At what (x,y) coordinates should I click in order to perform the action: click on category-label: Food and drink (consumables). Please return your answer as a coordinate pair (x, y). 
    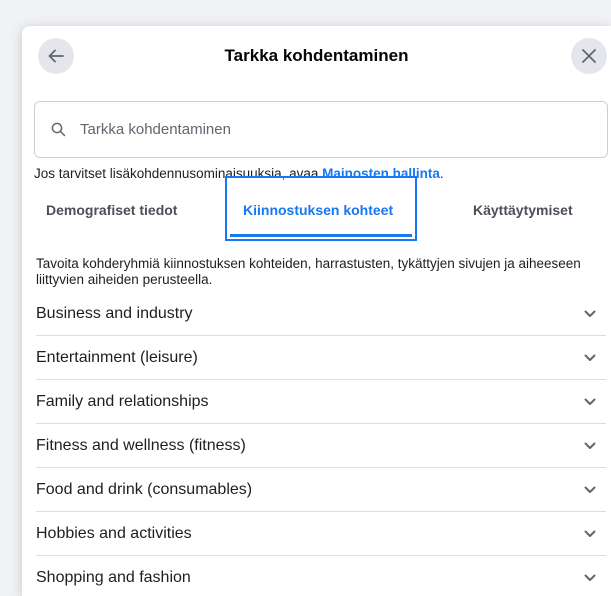
    Looking at the image, I should click on (144, 489).